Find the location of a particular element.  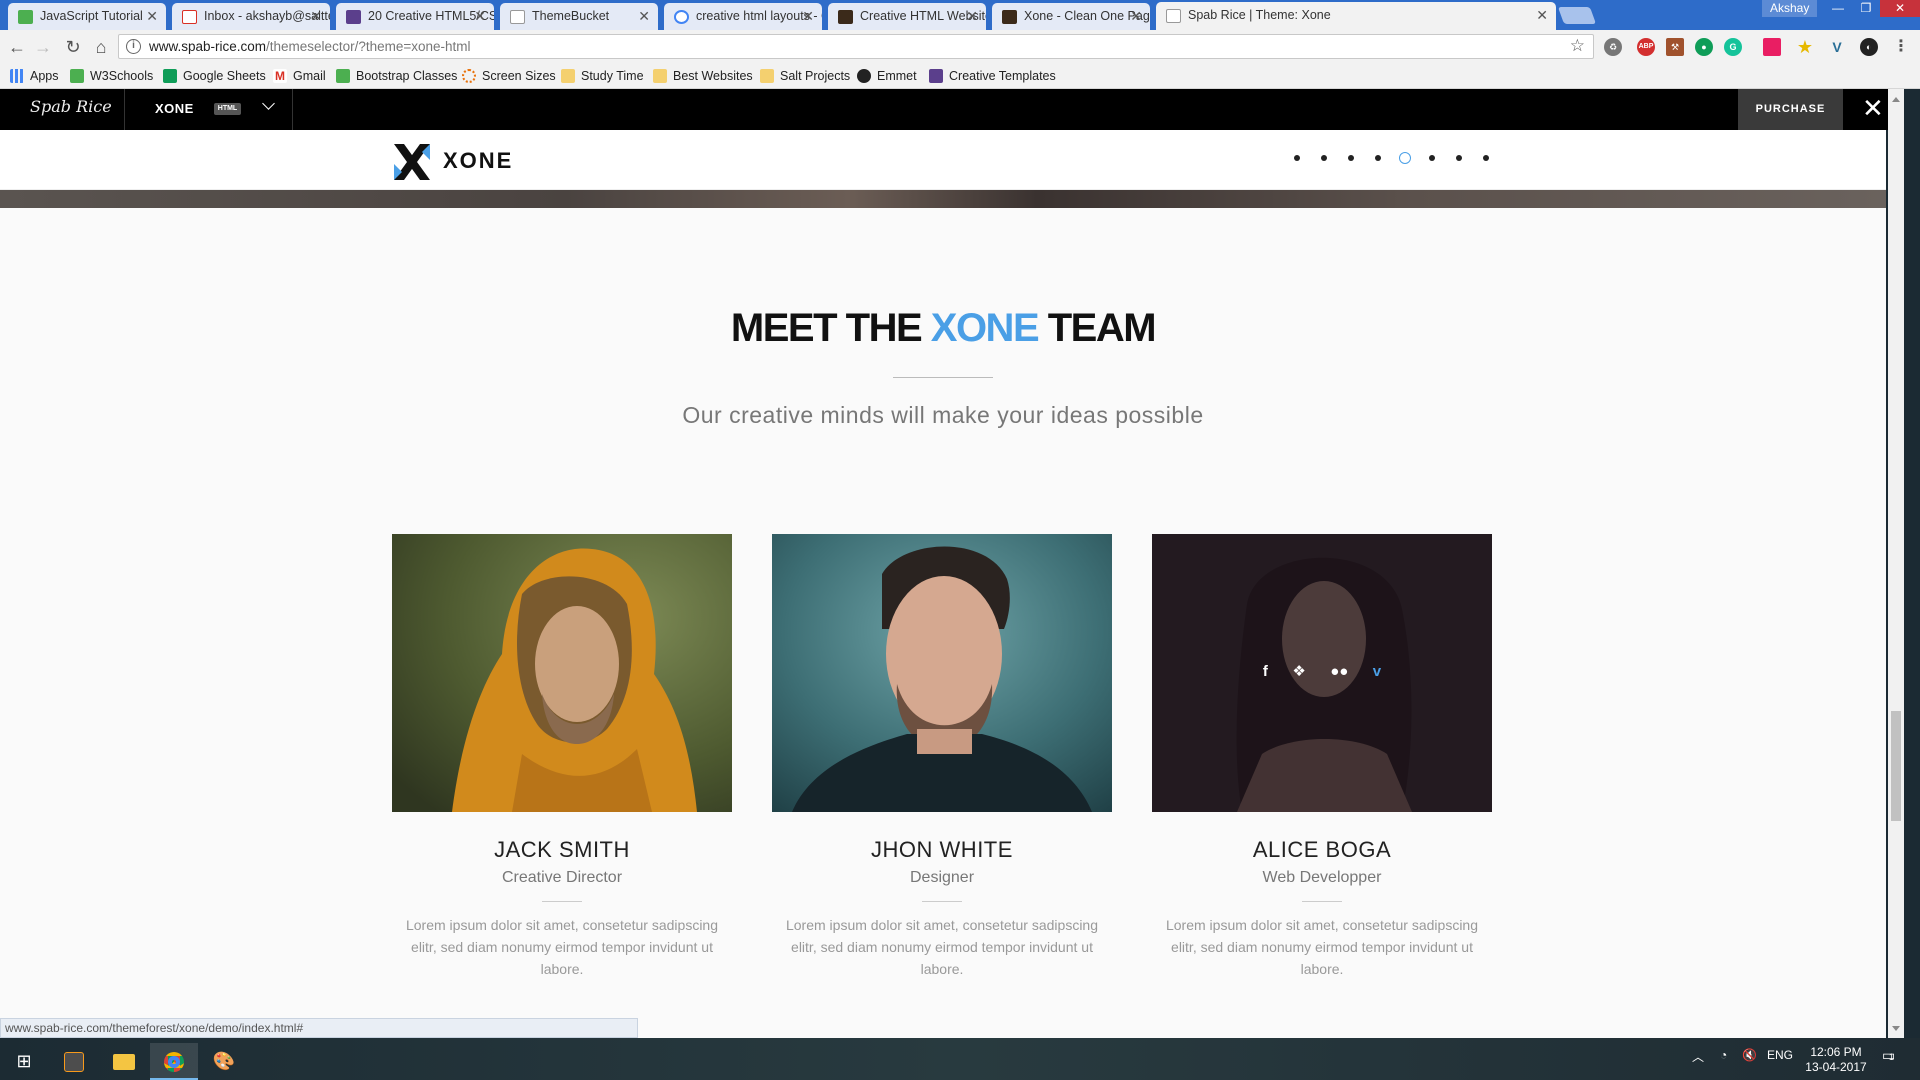

paint-icon: 🎨 is located at coordinates (224, 1061).